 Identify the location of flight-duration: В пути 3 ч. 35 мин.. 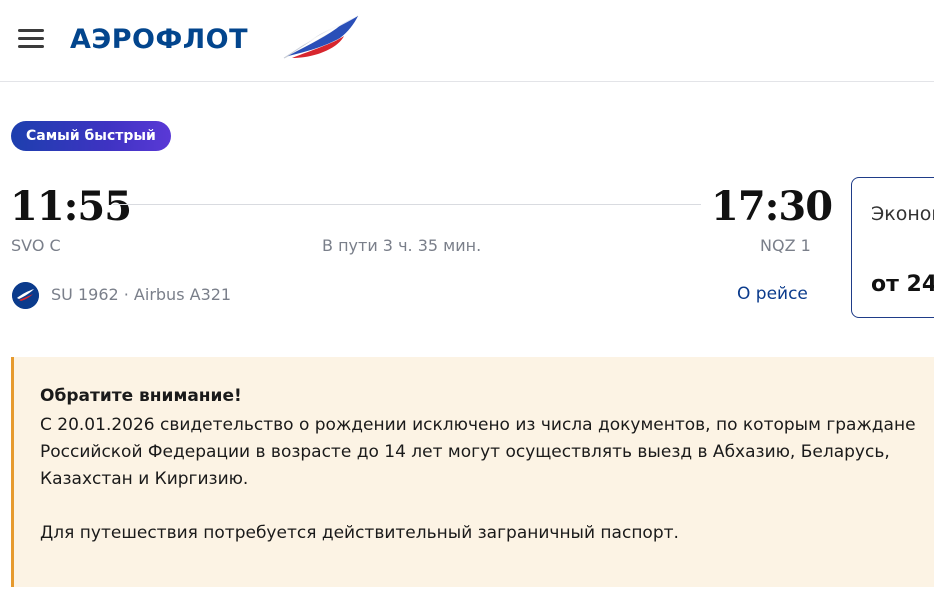
(402, 245).